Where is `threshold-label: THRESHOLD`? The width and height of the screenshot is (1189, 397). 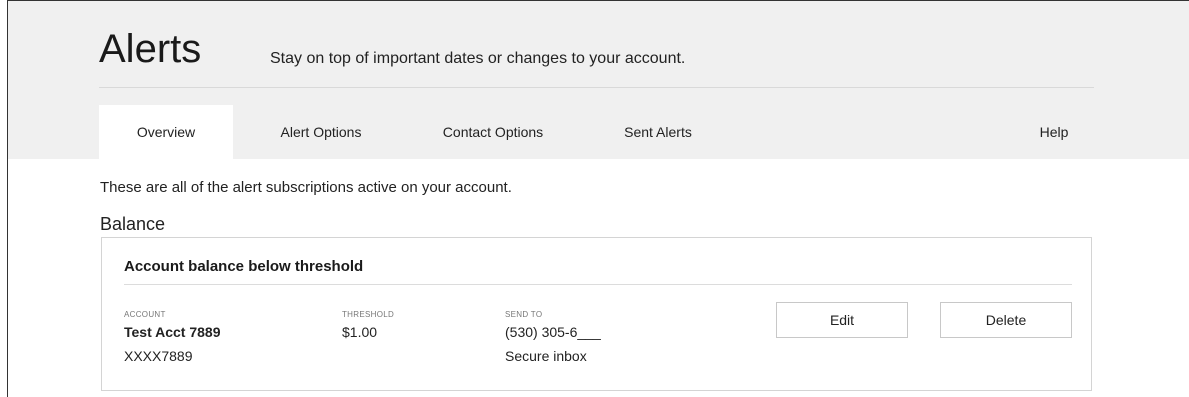 threshold-label: THRESHOLD is located at coordinates (368, 314).